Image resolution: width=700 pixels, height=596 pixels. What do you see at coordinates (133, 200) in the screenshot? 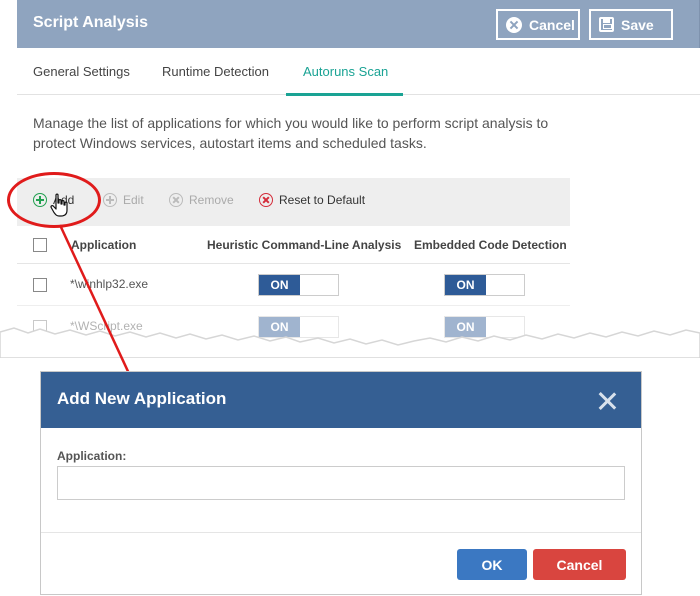
I see `edit-button-label: Edit` at bounding box center [133, 200].